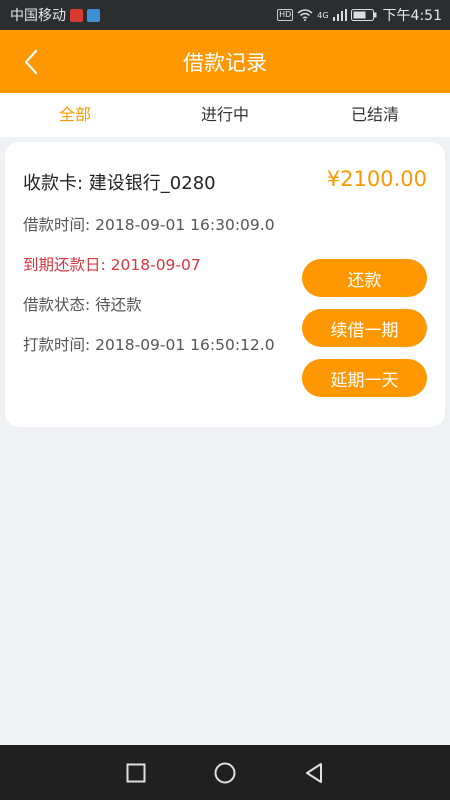 This screenshot has height=800, width=450. Describe the element at coordinates (38, 16) in the screenshot. I see `carrier-label: 中国移动` at that location.